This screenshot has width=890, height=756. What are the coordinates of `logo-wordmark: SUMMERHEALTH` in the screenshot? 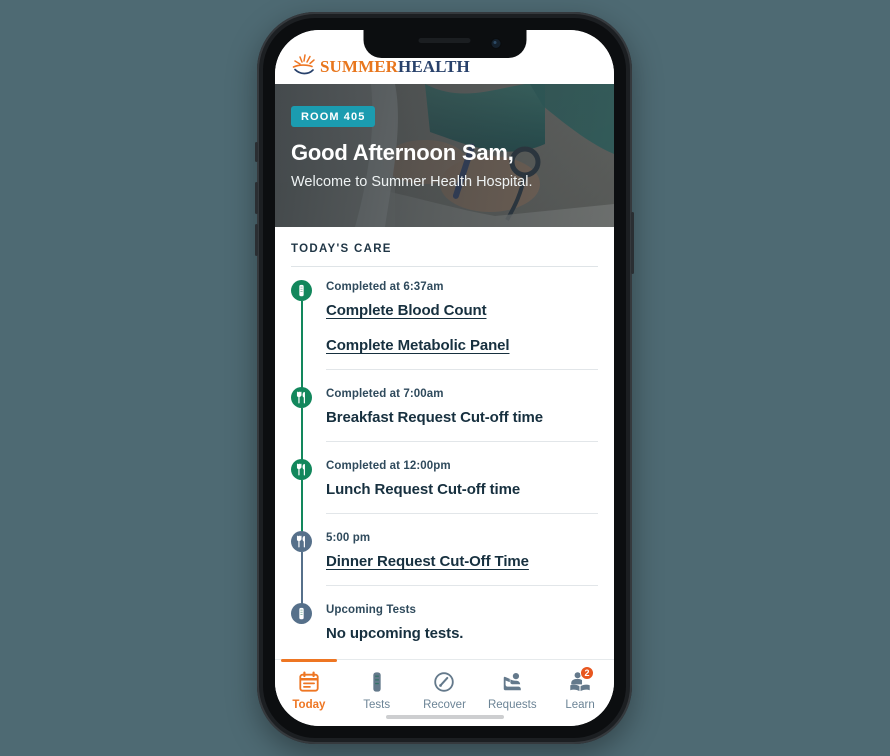 It's located at (395, 66).